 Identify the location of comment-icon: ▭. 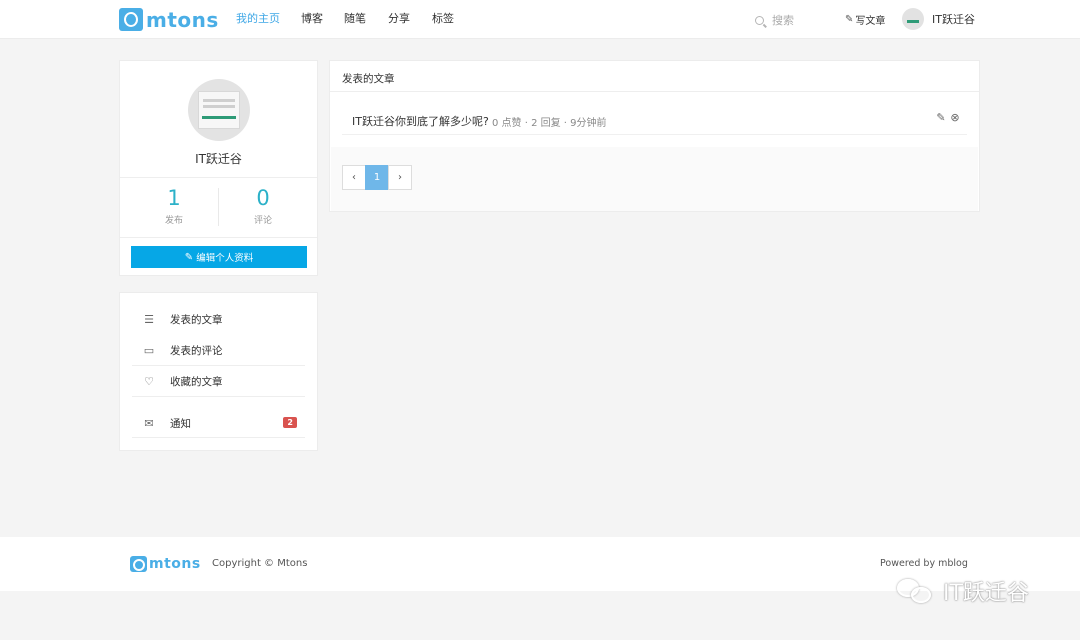
(149, 350).